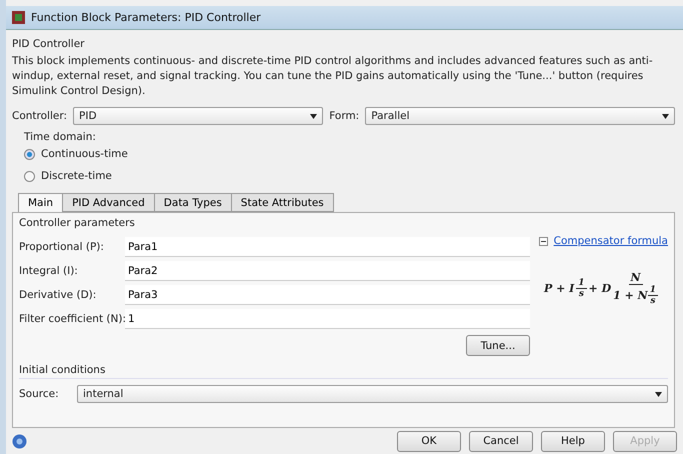 Image resolution: width=683 pixels, height=454 pixels. I want to click on dialog-button: OK, so click(429, 441).